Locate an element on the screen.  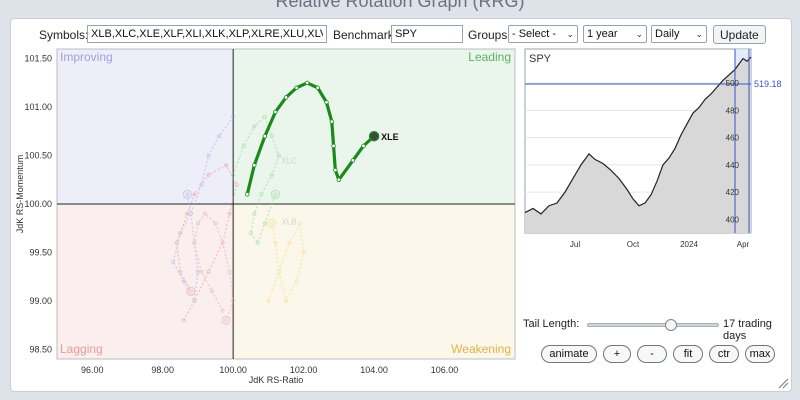
weakening-label: Weakening is located at coordinates (481, 349).